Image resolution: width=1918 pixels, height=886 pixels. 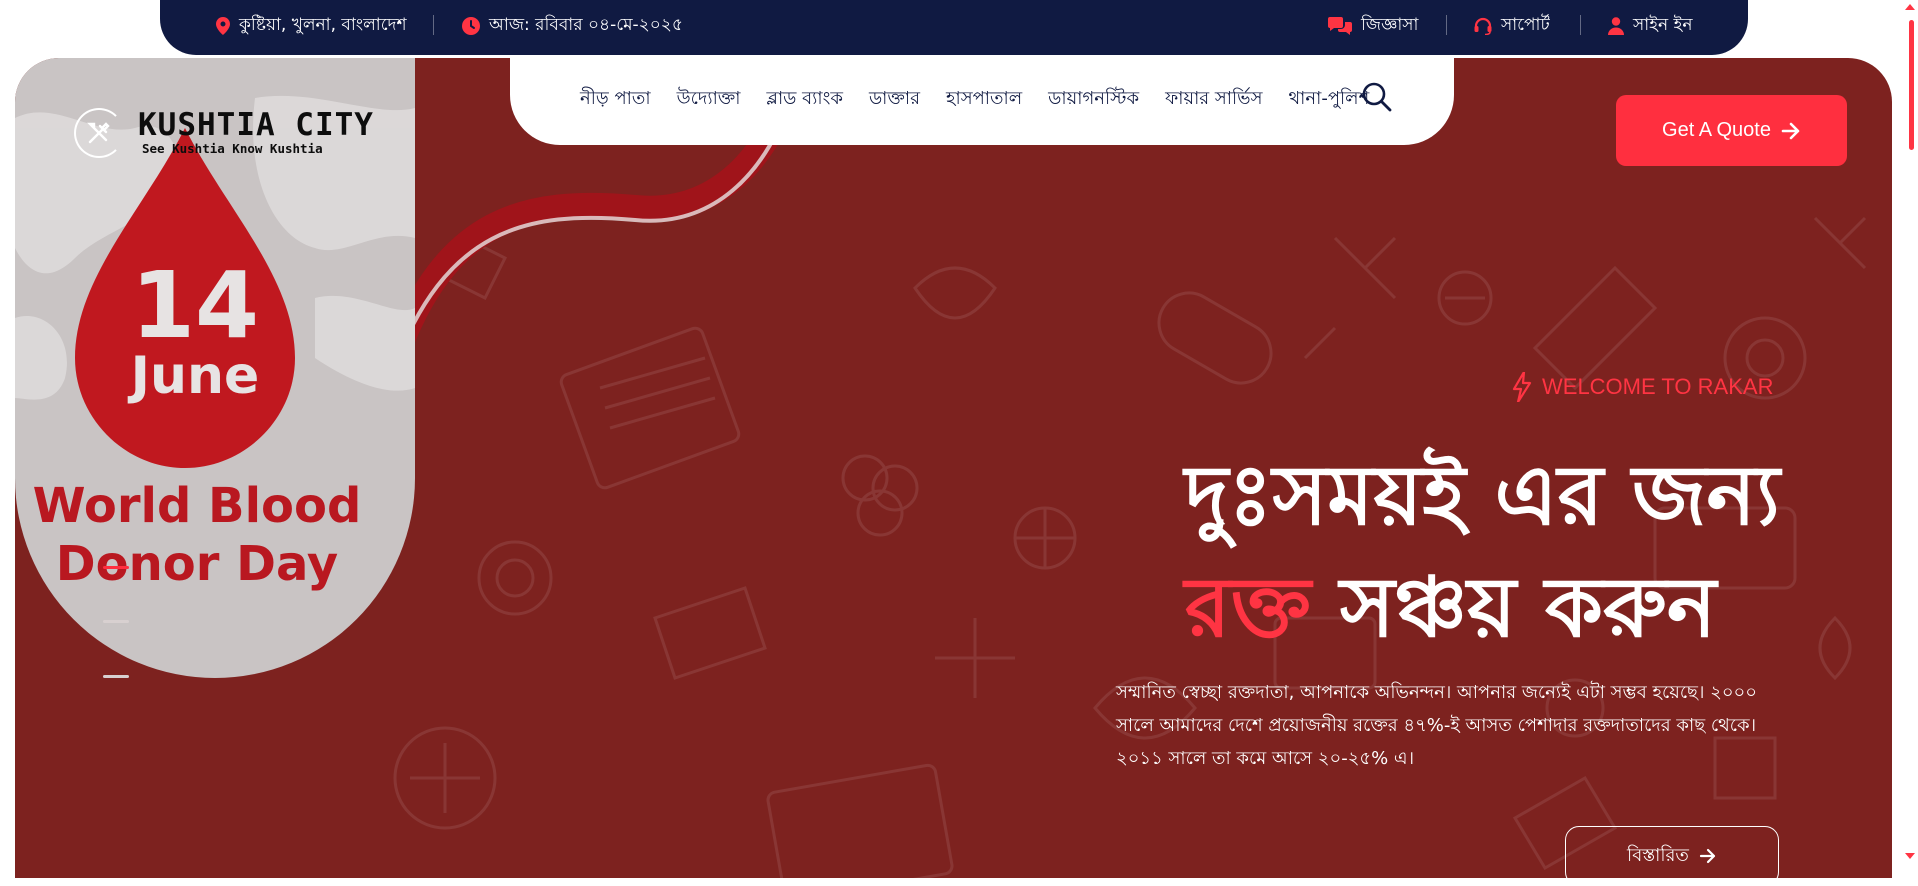 What do you see at coordinates (1213, 99) in the screenshot?
I see `nav-item-fire-service: ফায়ার সার্ভিস` at bounding box center [1213, 99].